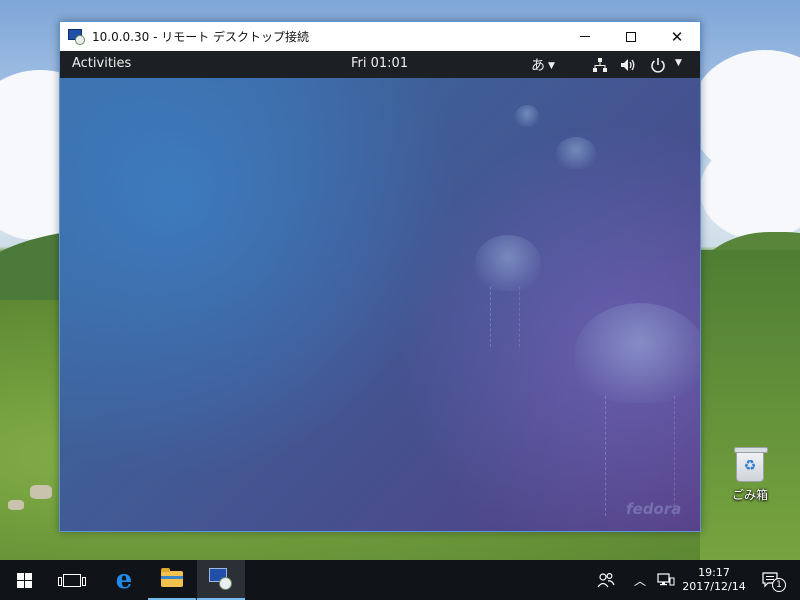  I want to click on file-explorer-button, so click(172, 580).